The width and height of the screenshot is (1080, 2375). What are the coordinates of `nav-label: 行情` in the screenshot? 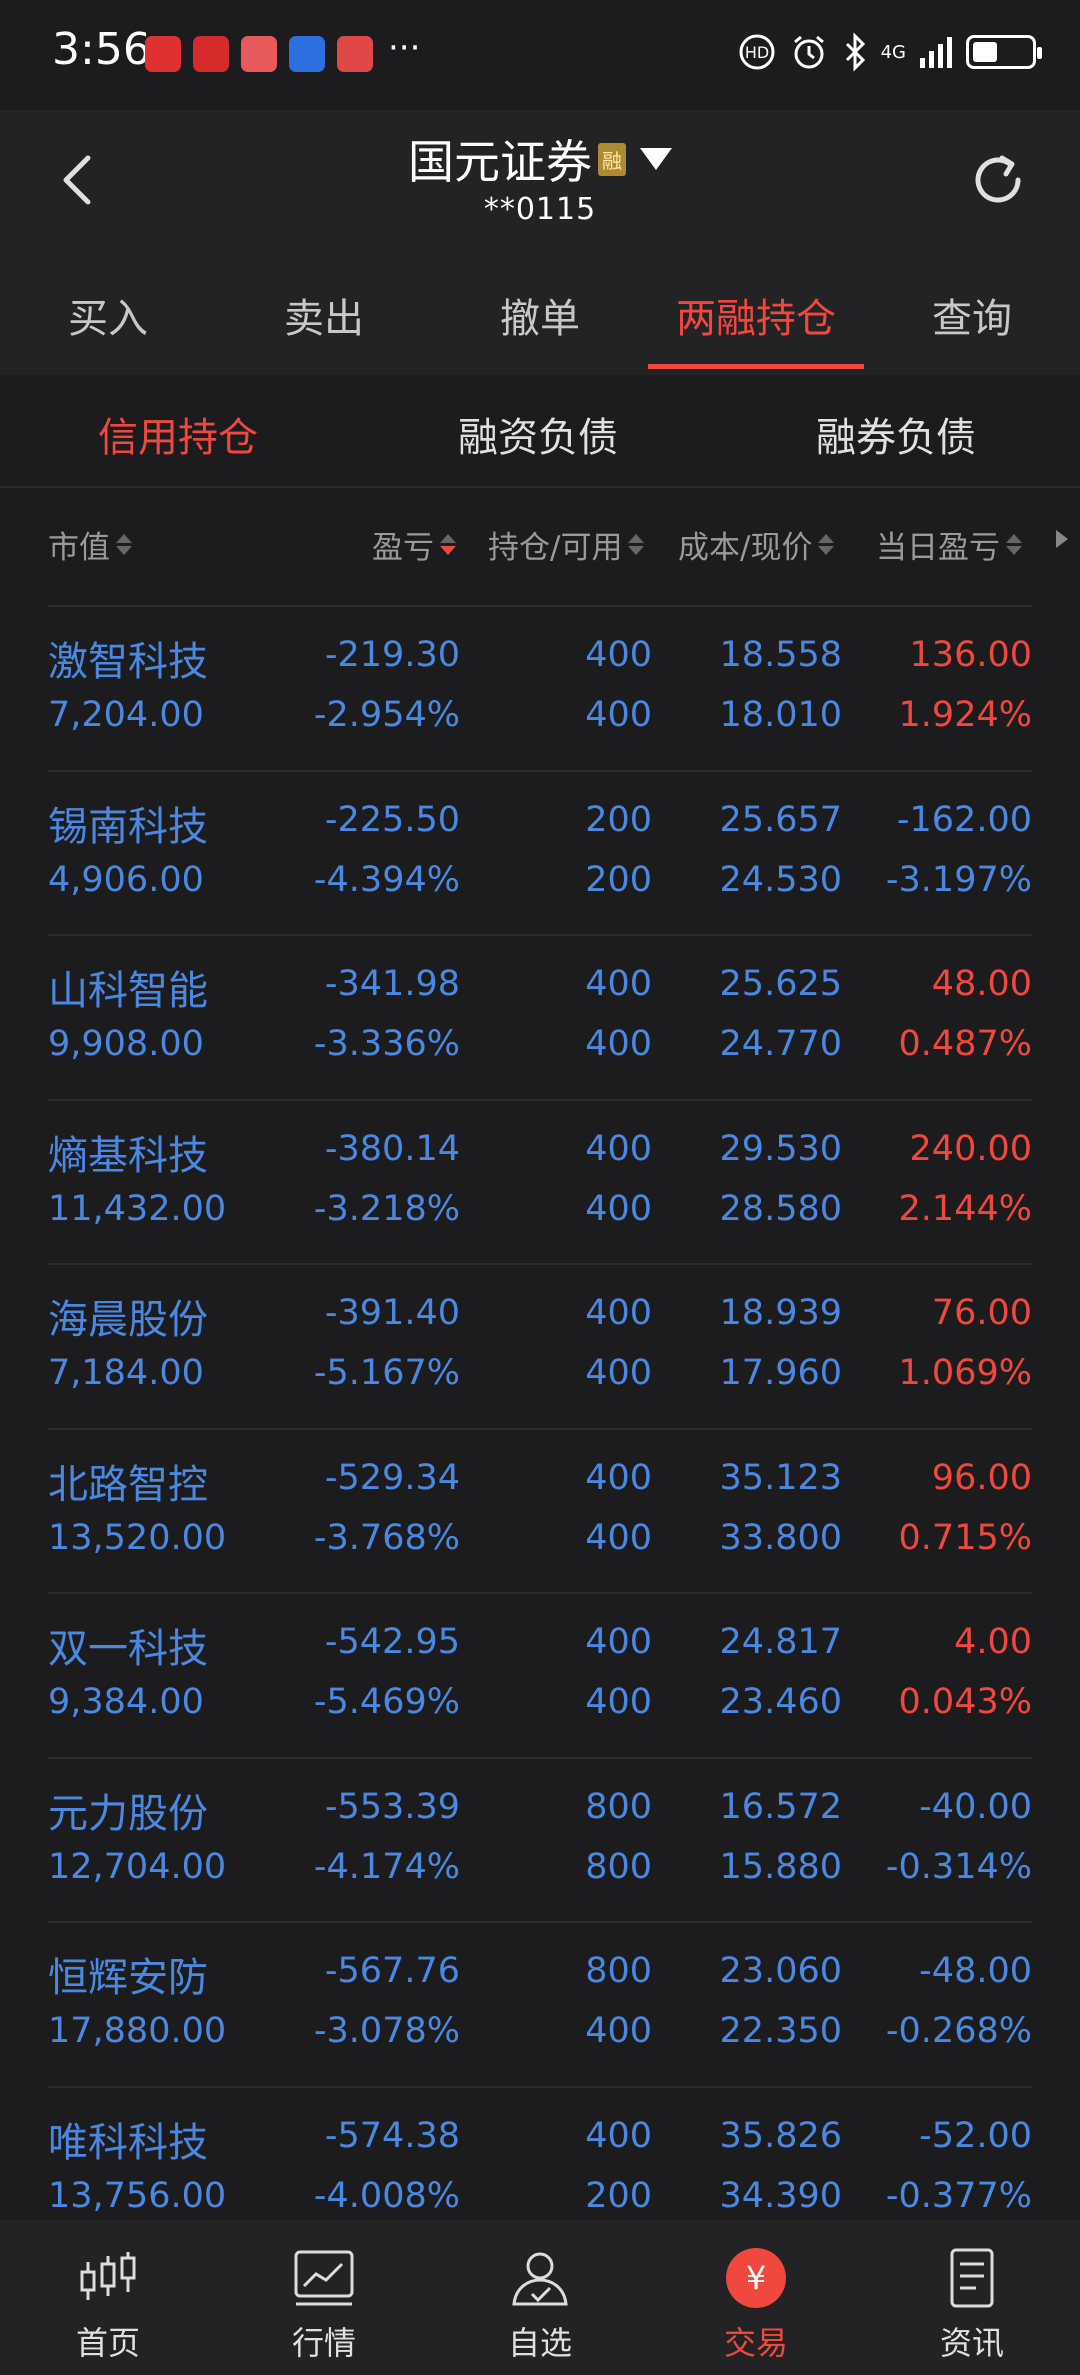 It's located at (323, 2343).